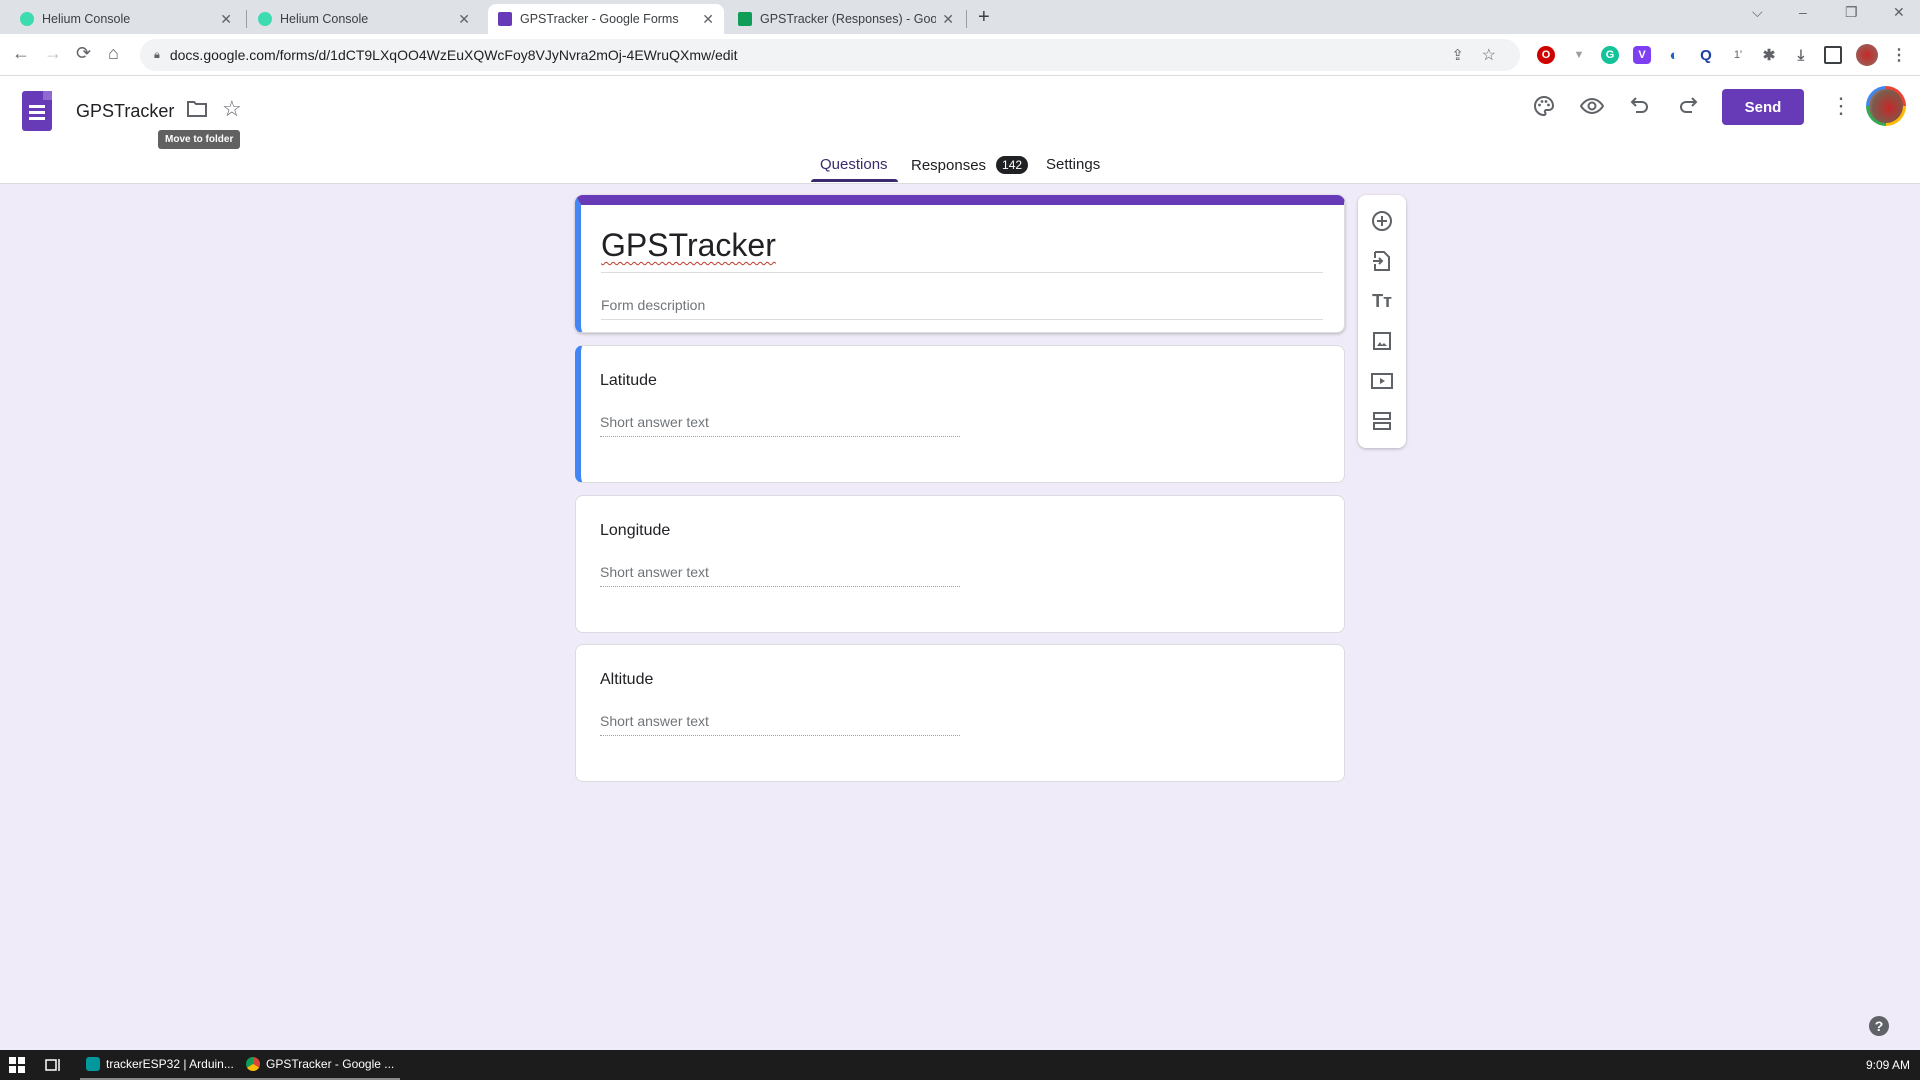  Describe the element at coordinates (628, 380) in the screenshot. I see `question-title: Latitude` at that location.